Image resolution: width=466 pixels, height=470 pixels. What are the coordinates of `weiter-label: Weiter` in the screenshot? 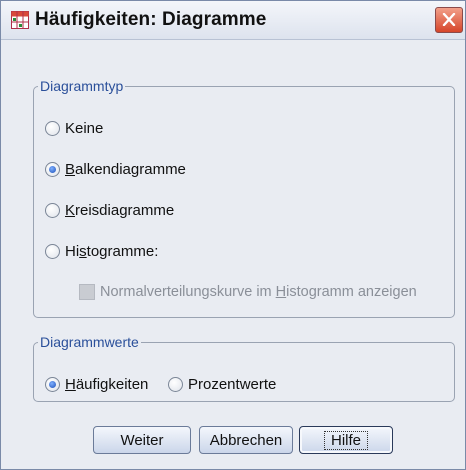 It's located at (142, 440).